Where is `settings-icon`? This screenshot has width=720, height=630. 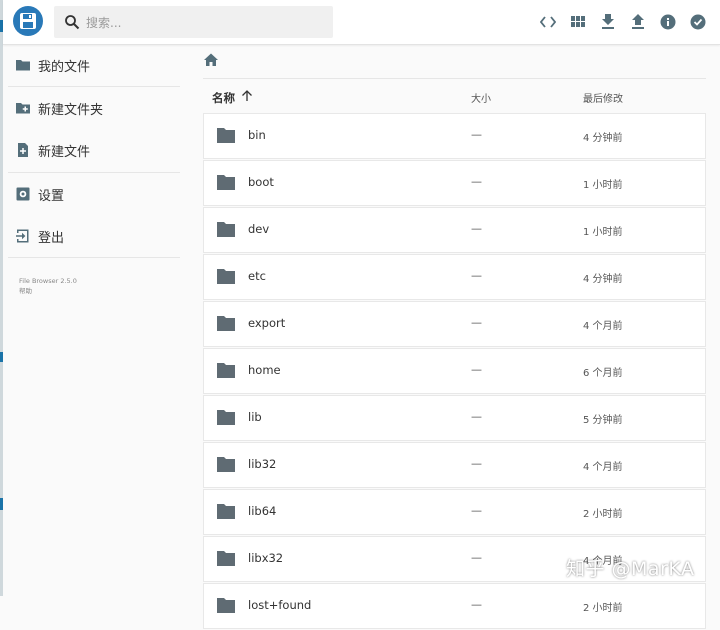
settings-icon is located at coordinates (23, 194).